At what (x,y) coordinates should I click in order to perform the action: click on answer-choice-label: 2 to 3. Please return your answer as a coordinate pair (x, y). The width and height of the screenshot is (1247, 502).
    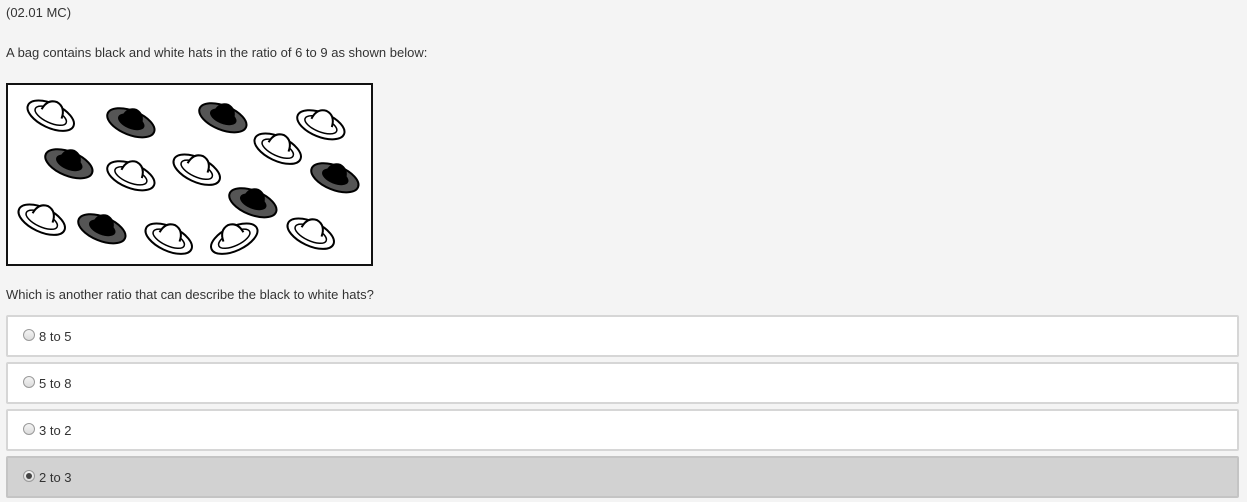
    Looking at the image, I should click on (55, 477).